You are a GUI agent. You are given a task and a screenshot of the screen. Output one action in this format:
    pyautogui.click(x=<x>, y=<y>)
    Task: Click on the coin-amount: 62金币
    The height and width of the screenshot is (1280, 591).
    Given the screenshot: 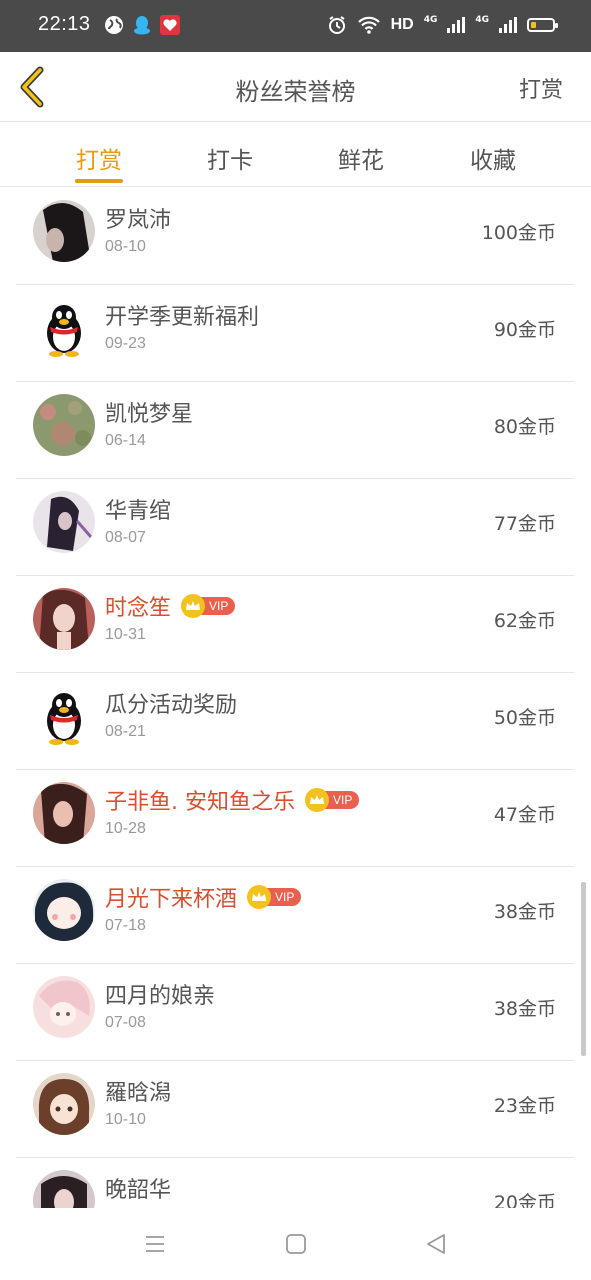 What is the action you would take?
    pyautogui.click(x=524, y=621)
    